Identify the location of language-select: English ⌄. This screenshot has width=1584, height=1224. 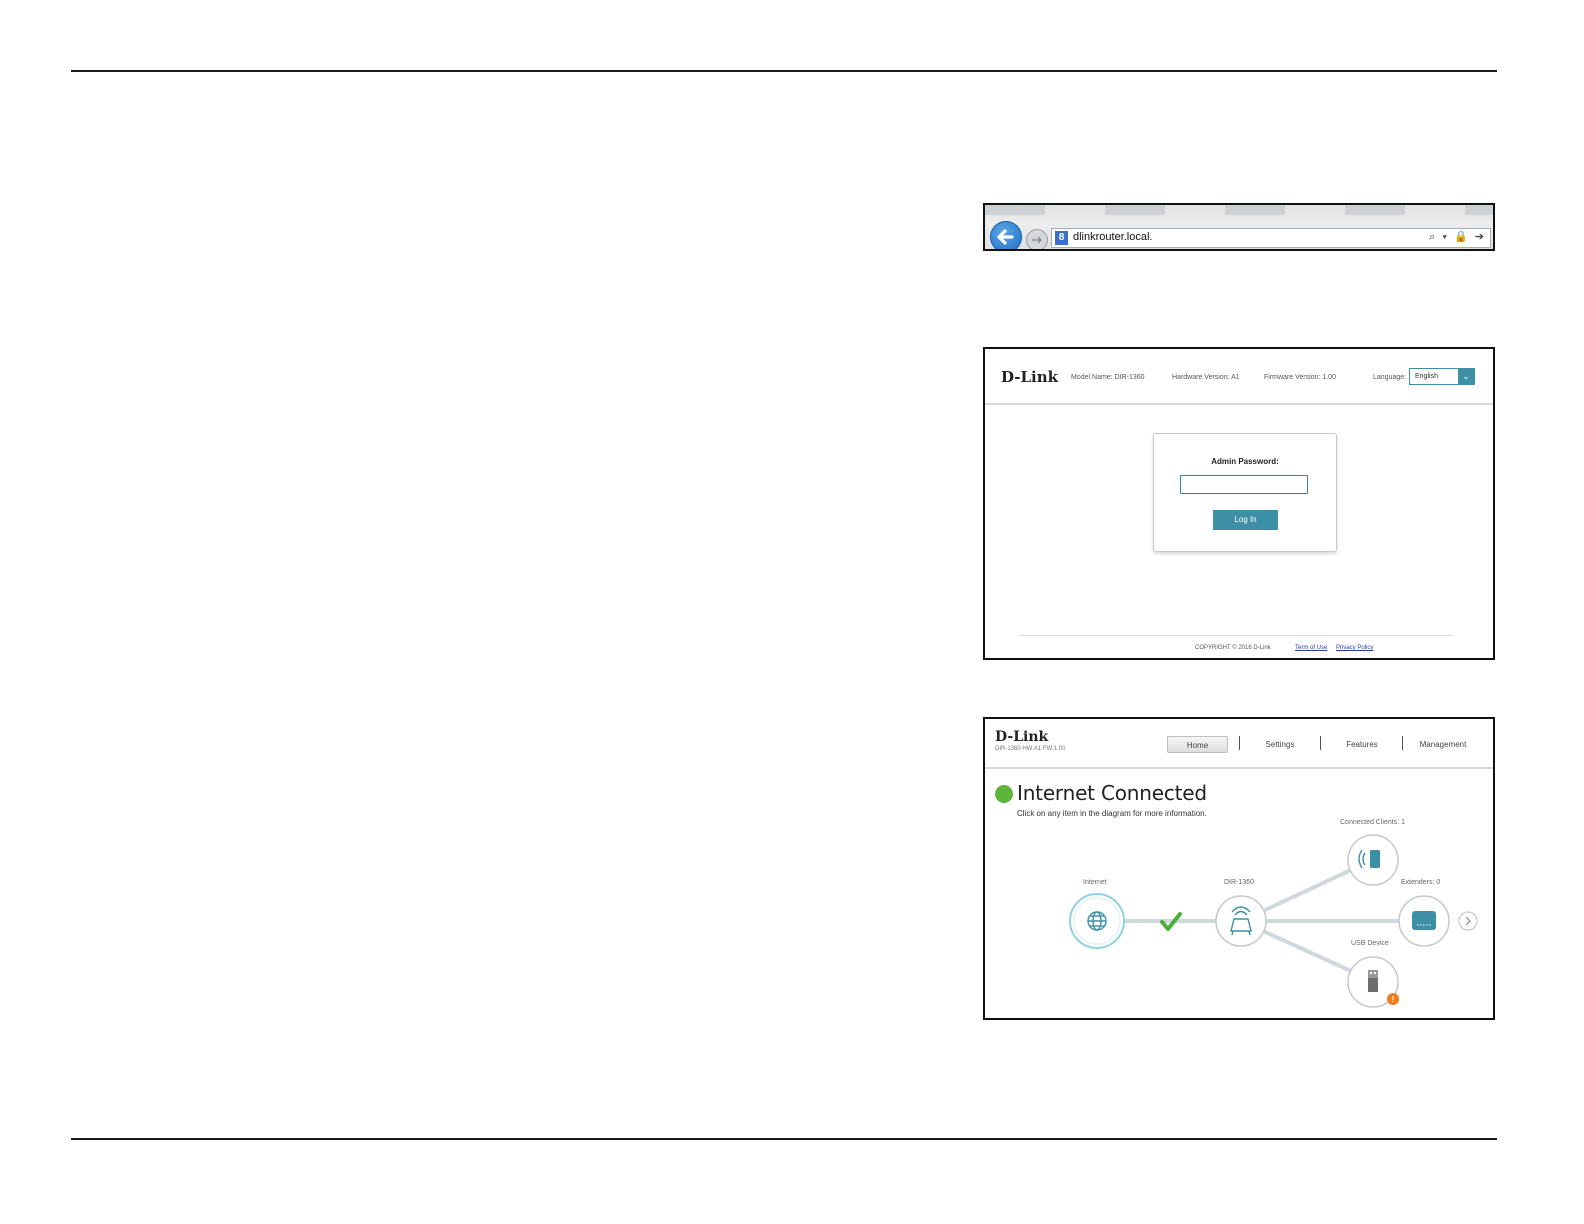
(1442, 376).